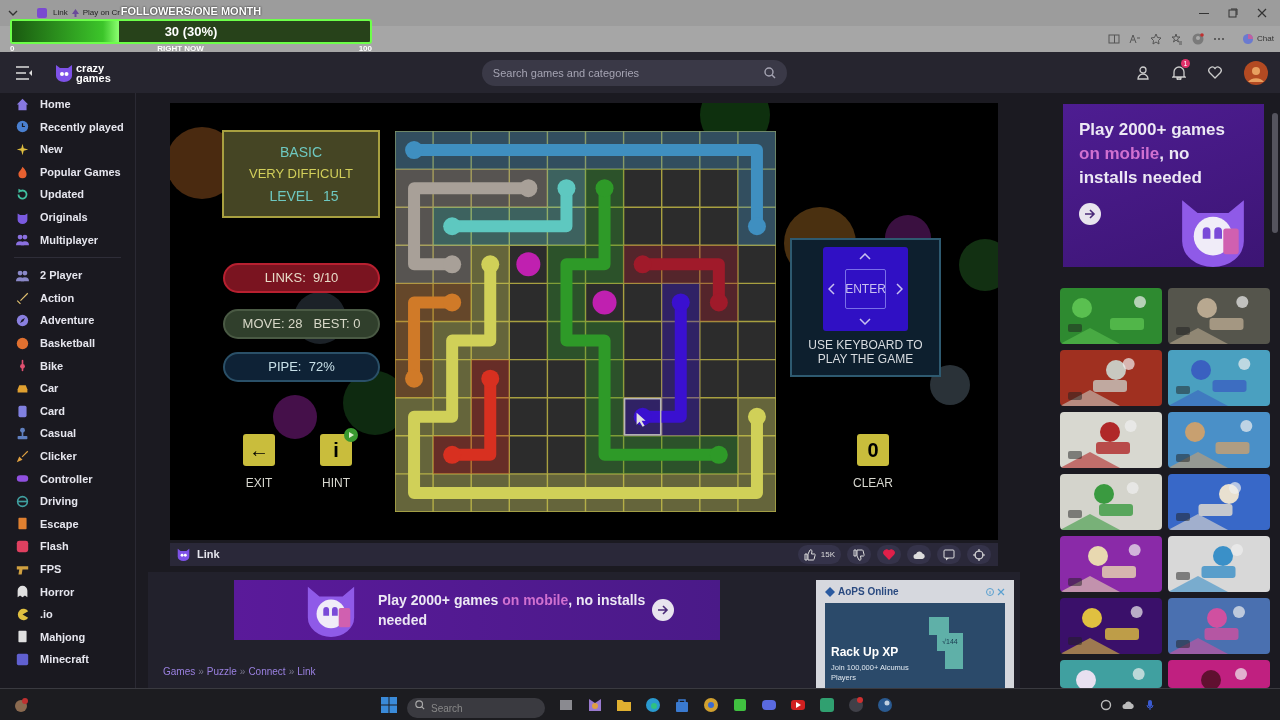 Image resolution: width=1280 pixels, height=720 pixels. Describe the element at coordinates (67, 343) in the screenshot. I see `sidebar-item: Basketball` at that location.